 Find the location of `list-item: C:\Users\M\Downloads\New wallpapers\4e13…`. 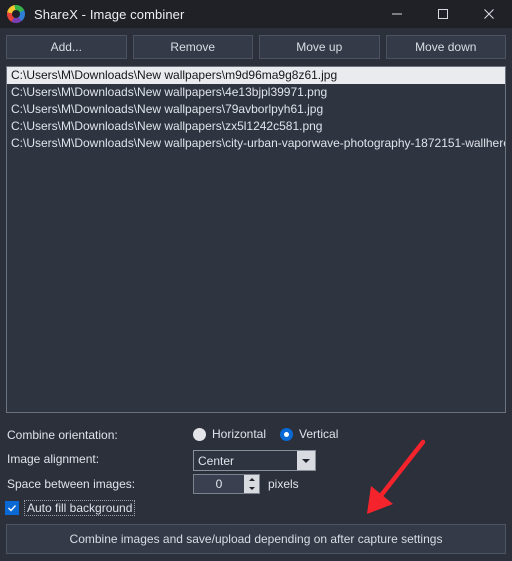

list-item: C:\Users\M\Downloads\New wallpapers\4e13… is located at coordinates (256, 92).